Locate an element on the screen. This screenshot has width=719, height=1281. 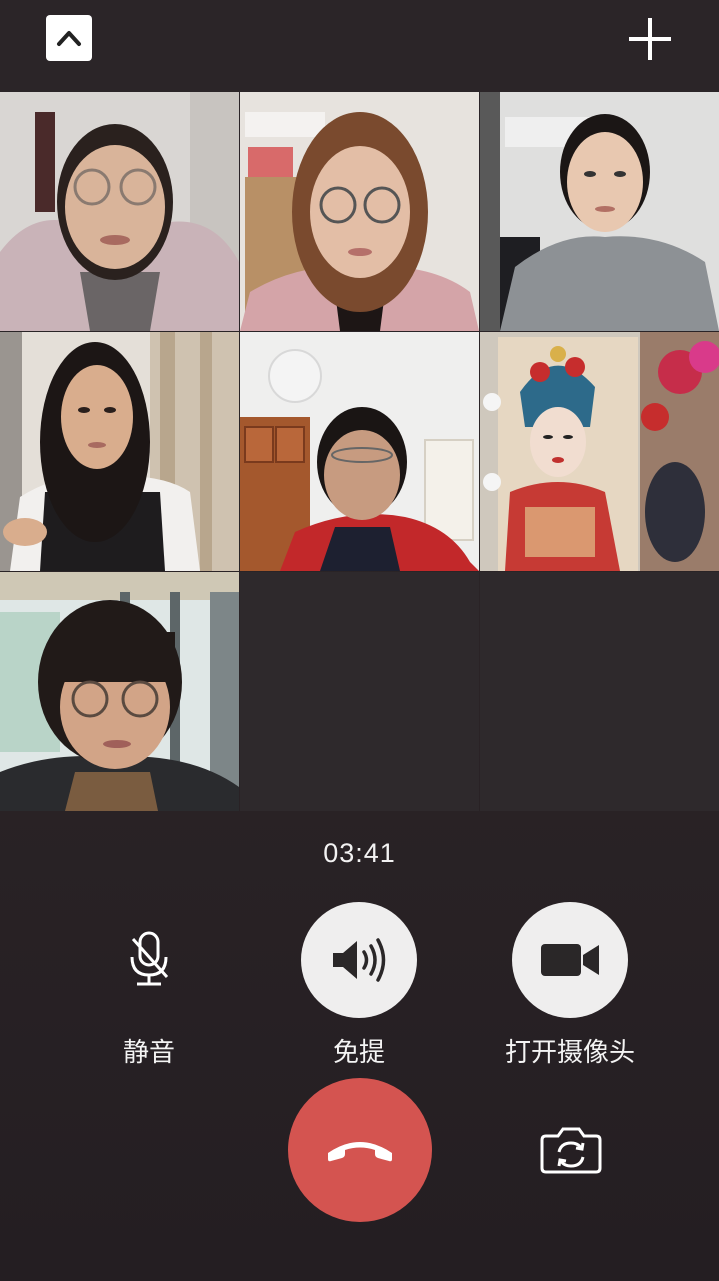
video-camera-icon is located at coordinates (570, 960).